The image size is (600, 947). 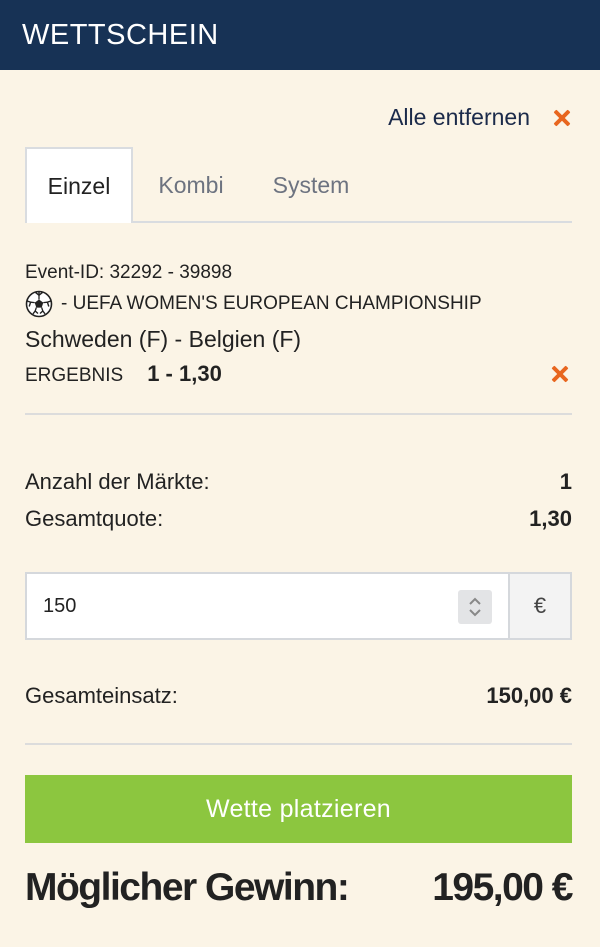 I want to click on stake-value: 150, so click(x=60, y=605).